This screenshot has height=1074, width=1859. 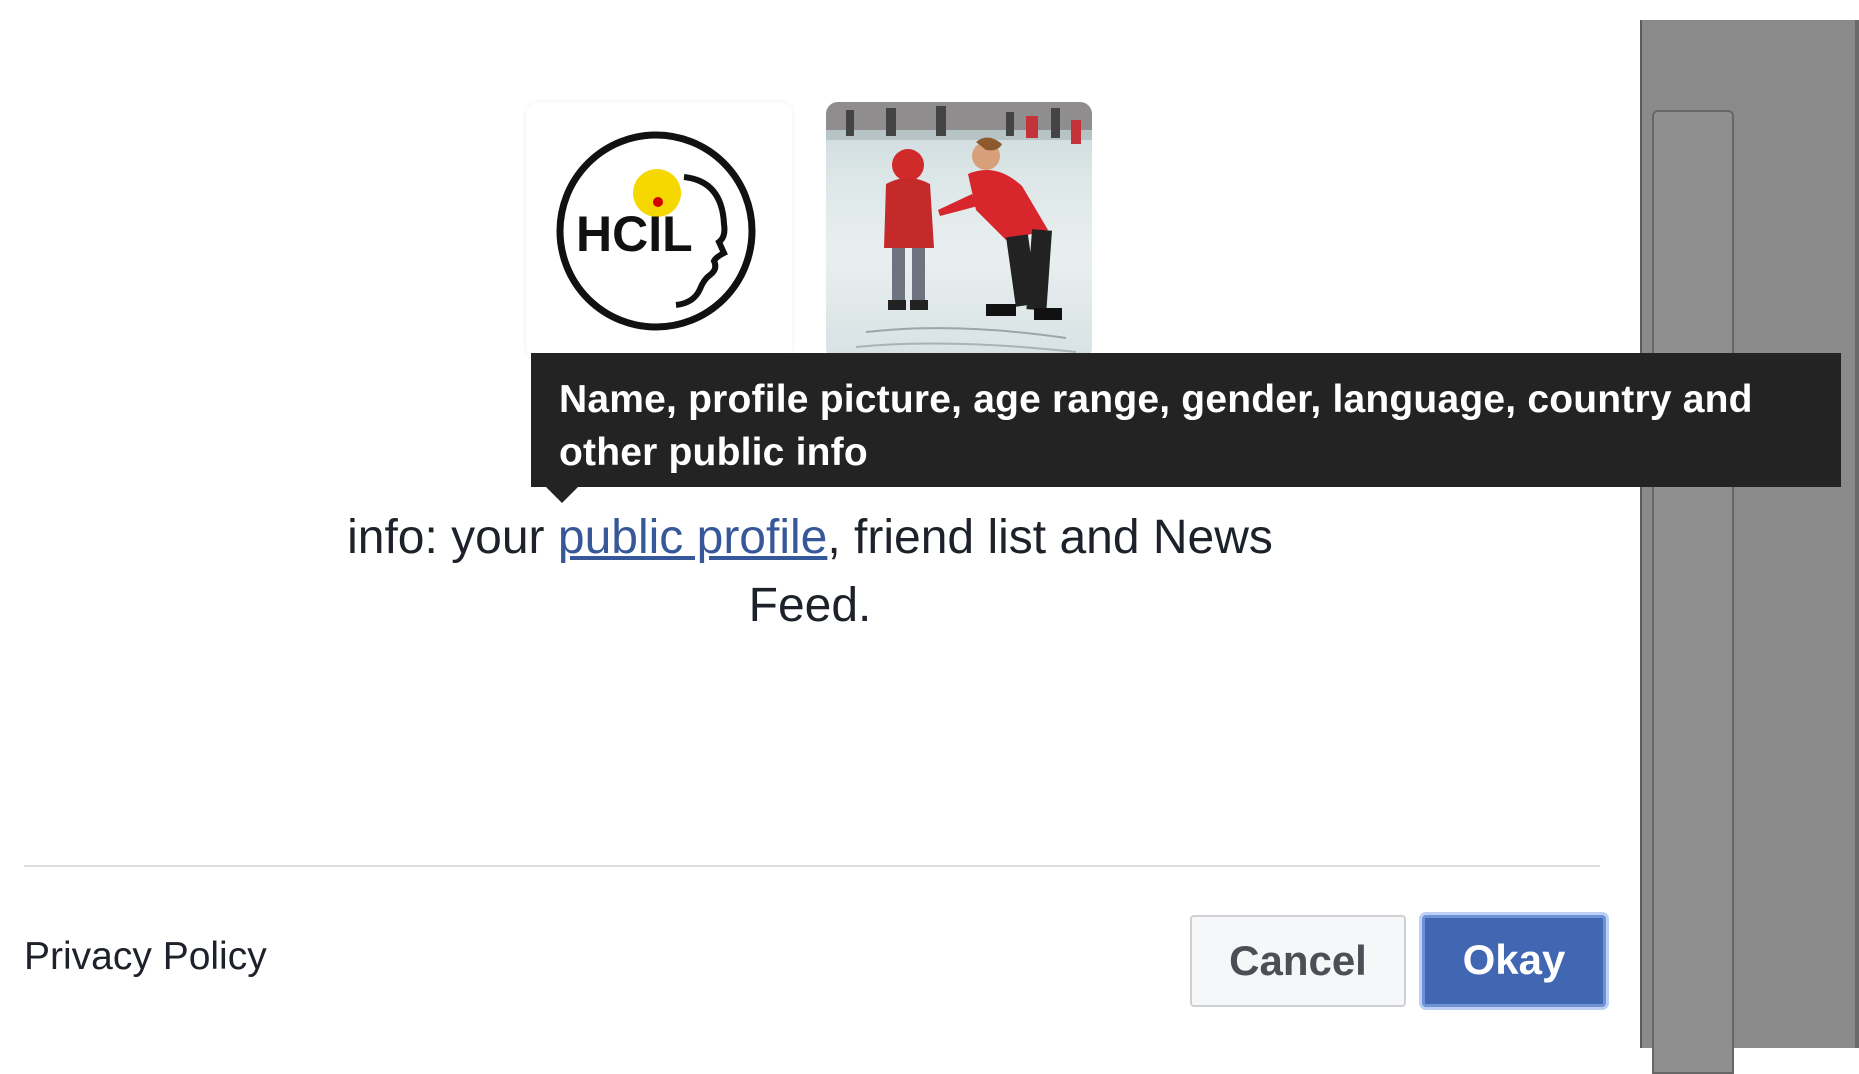 What do you see at coordinates (812, 866) in the screenshot?
I see `footer-divider` at bounding box center [812, 866].